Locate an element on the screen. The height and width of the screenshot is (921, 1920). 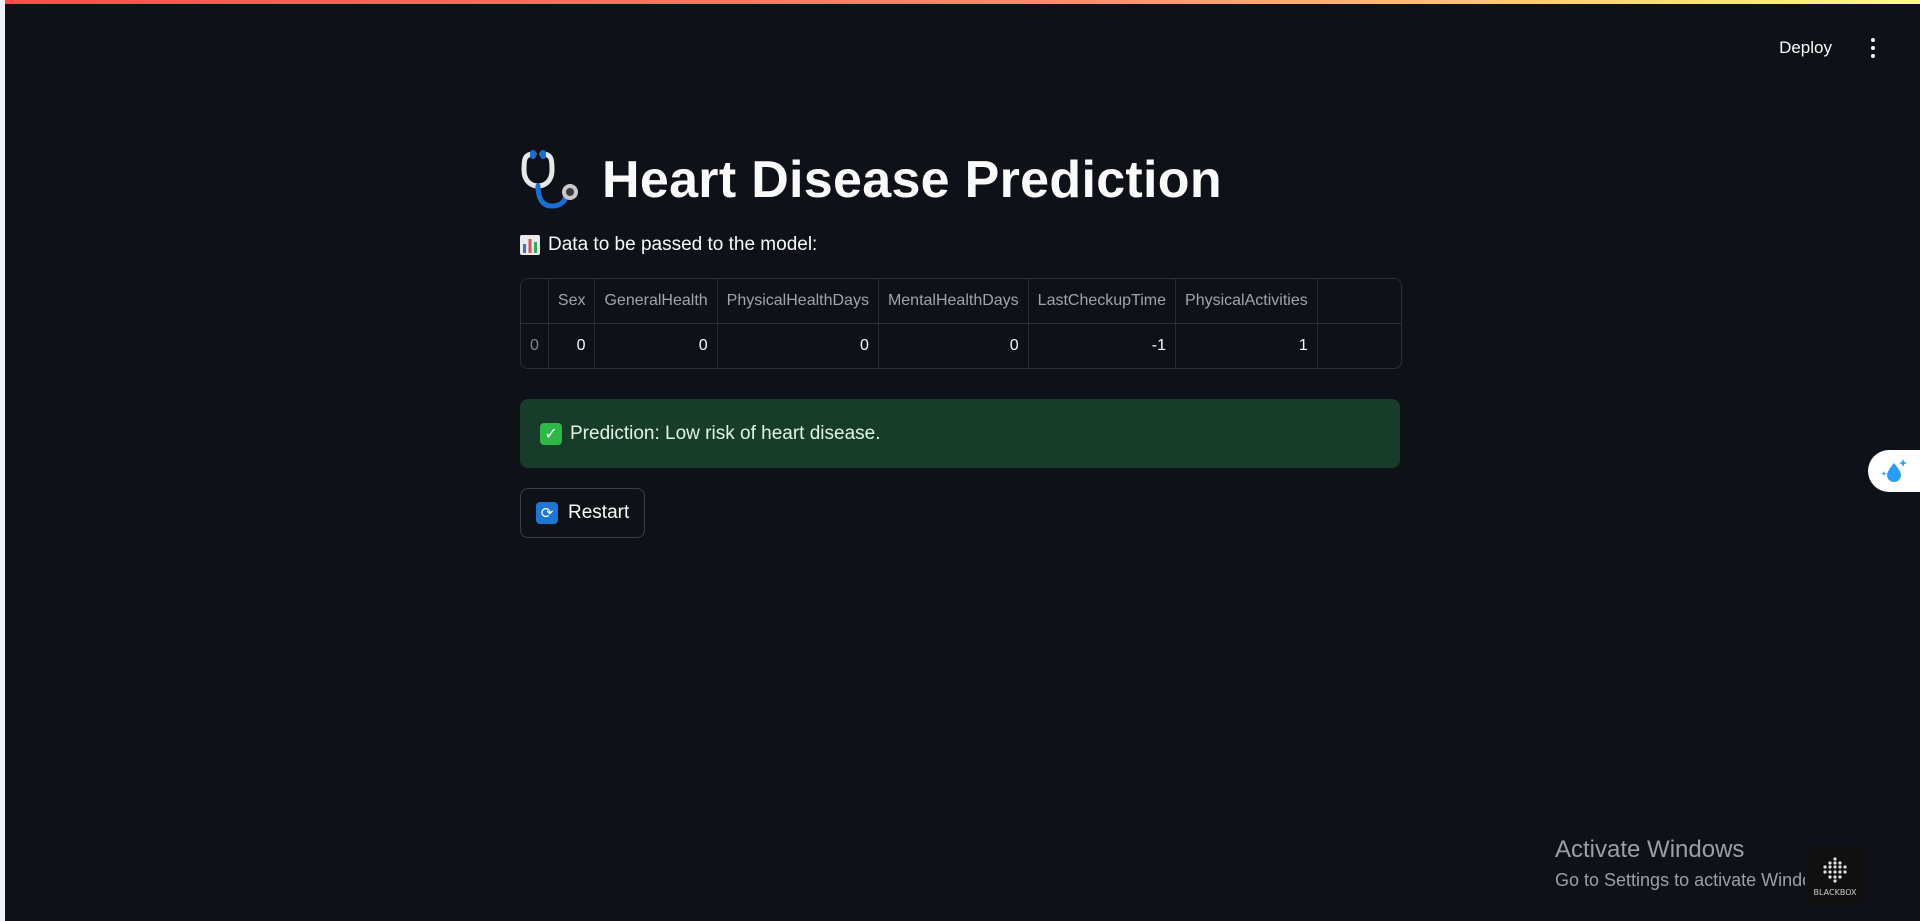
top-decoration-bar is located at coordinates (962, 2).